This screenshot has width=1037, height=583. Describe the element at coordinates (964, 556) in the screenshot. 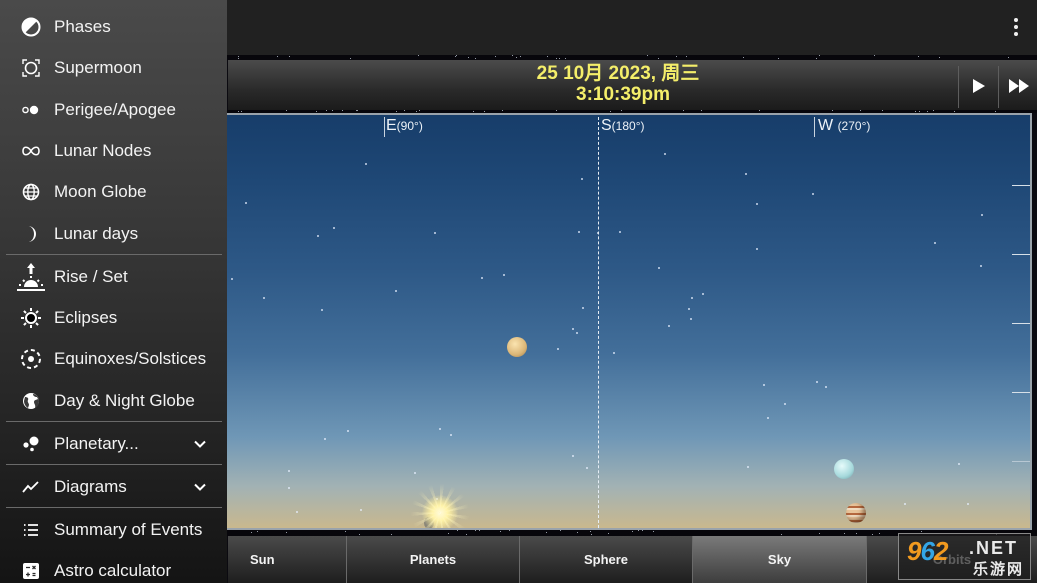

I see `watermark: 962 .NET 乐游网` at that location.